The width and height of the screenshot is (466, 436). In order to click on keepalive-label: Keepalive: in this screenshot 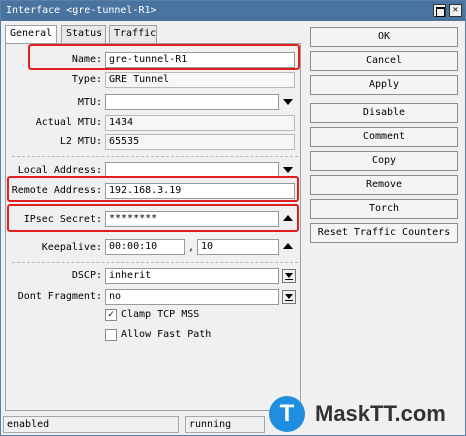, I will do `click(71, 247)`.